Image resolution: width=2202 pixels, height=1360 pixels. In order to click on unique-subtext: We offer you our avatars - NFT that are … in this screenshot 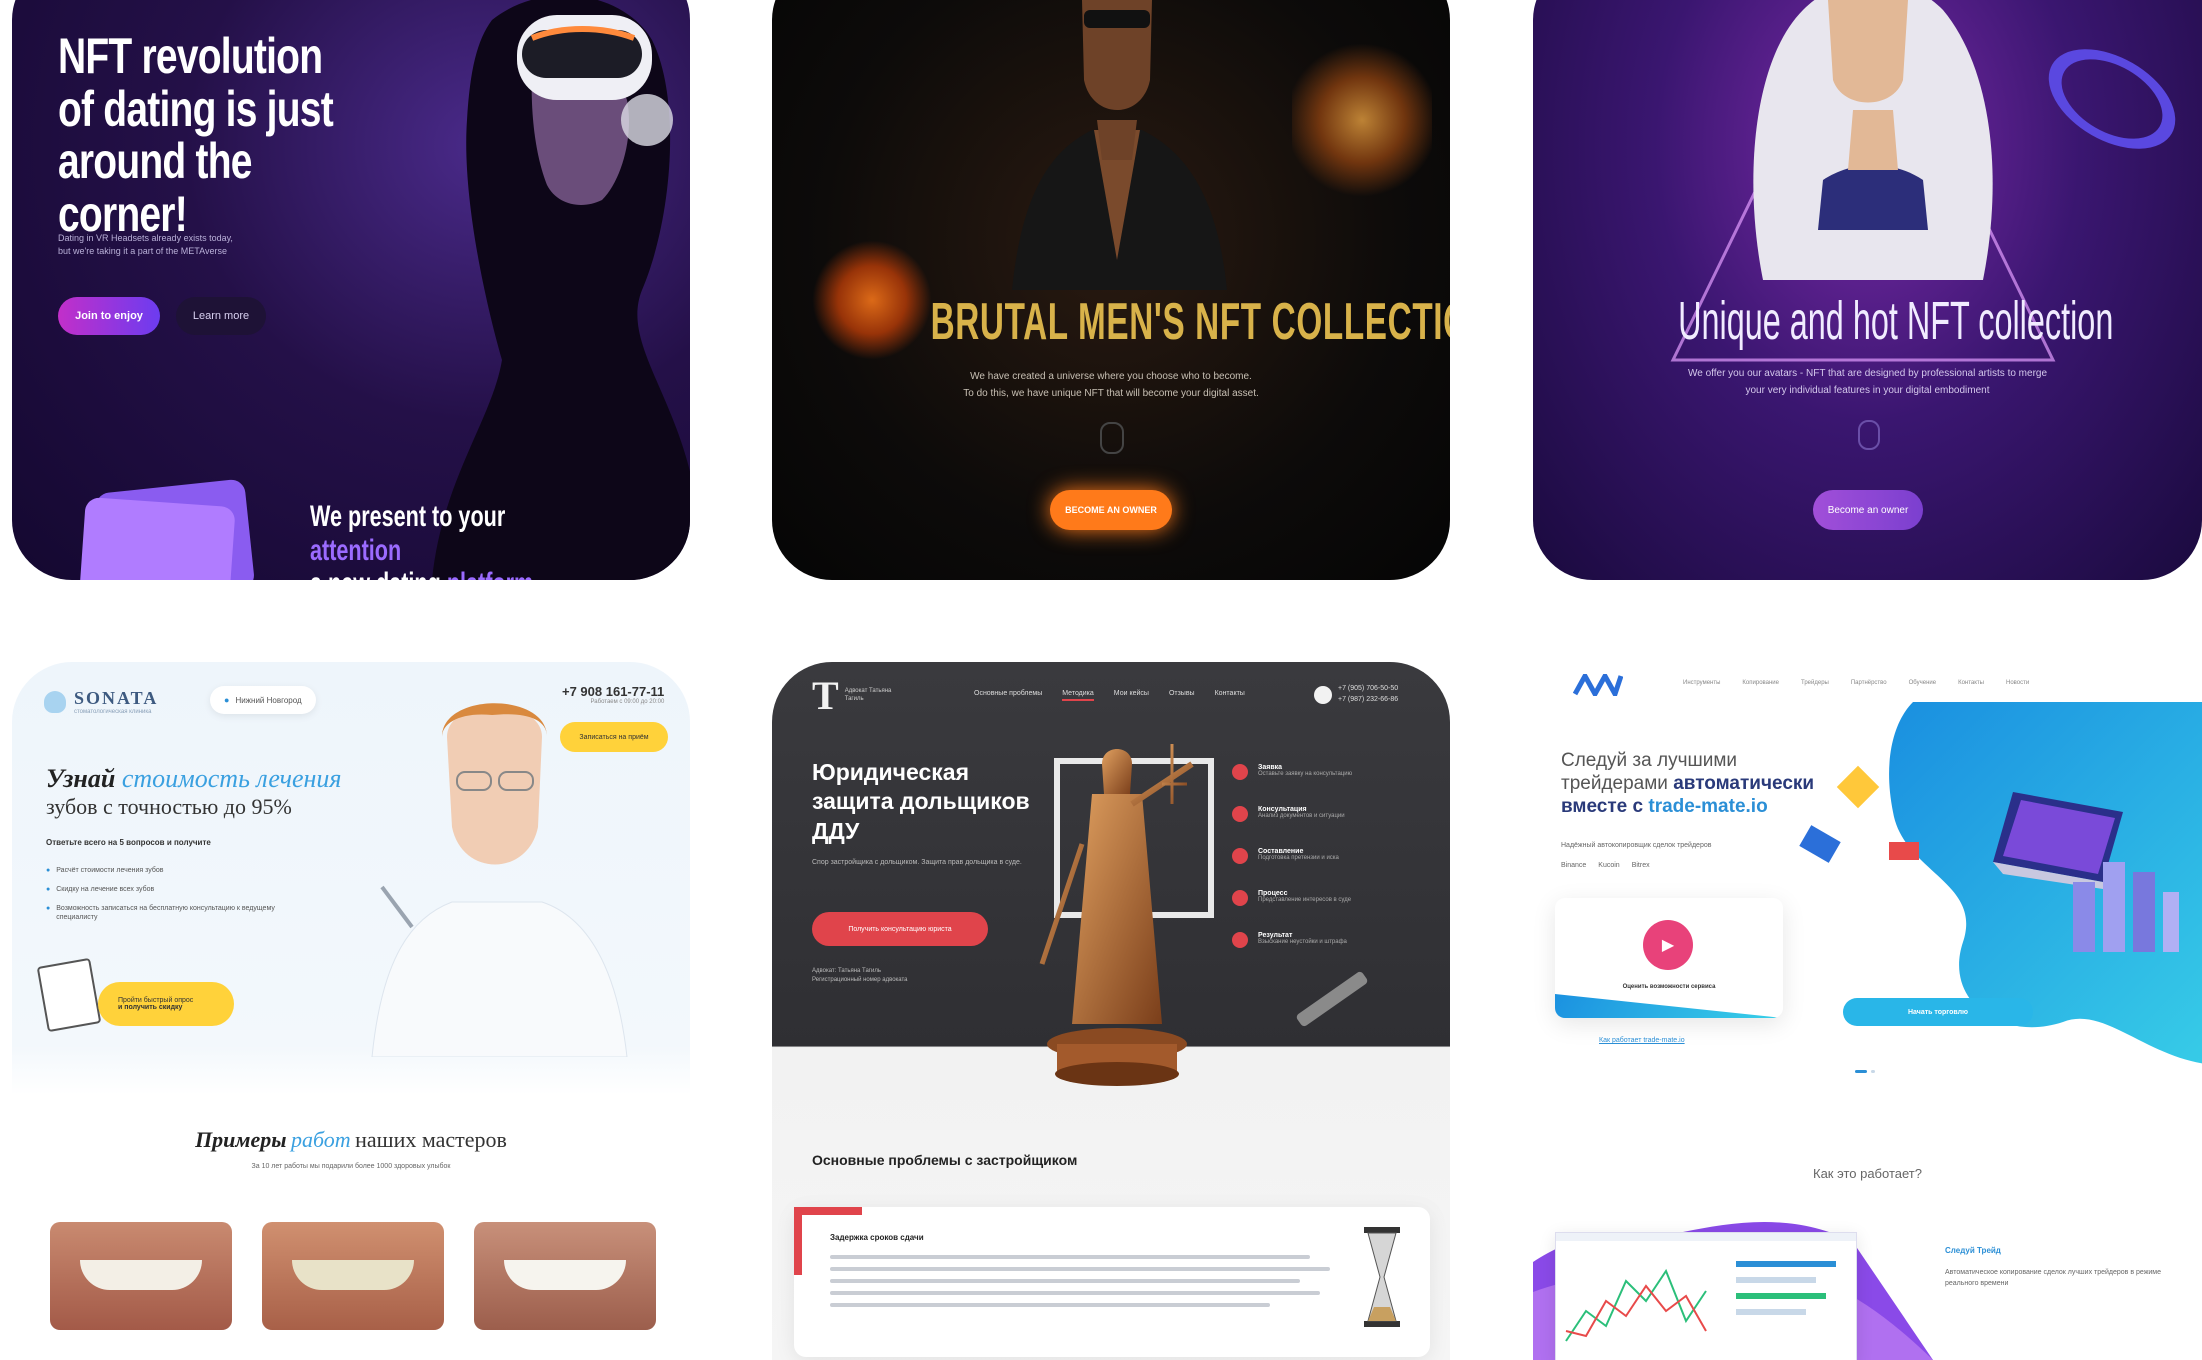, I will do `click(1867, 382)`.